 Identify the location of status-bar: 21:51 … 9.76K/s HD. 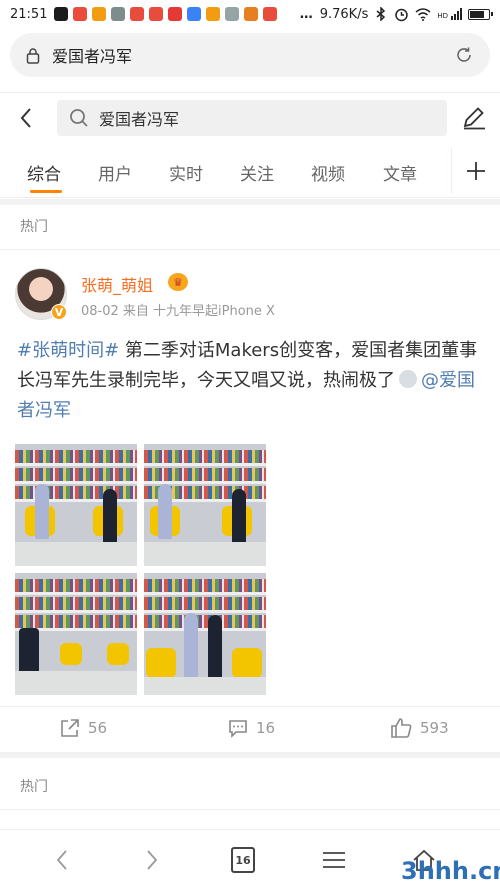
(250, 14).